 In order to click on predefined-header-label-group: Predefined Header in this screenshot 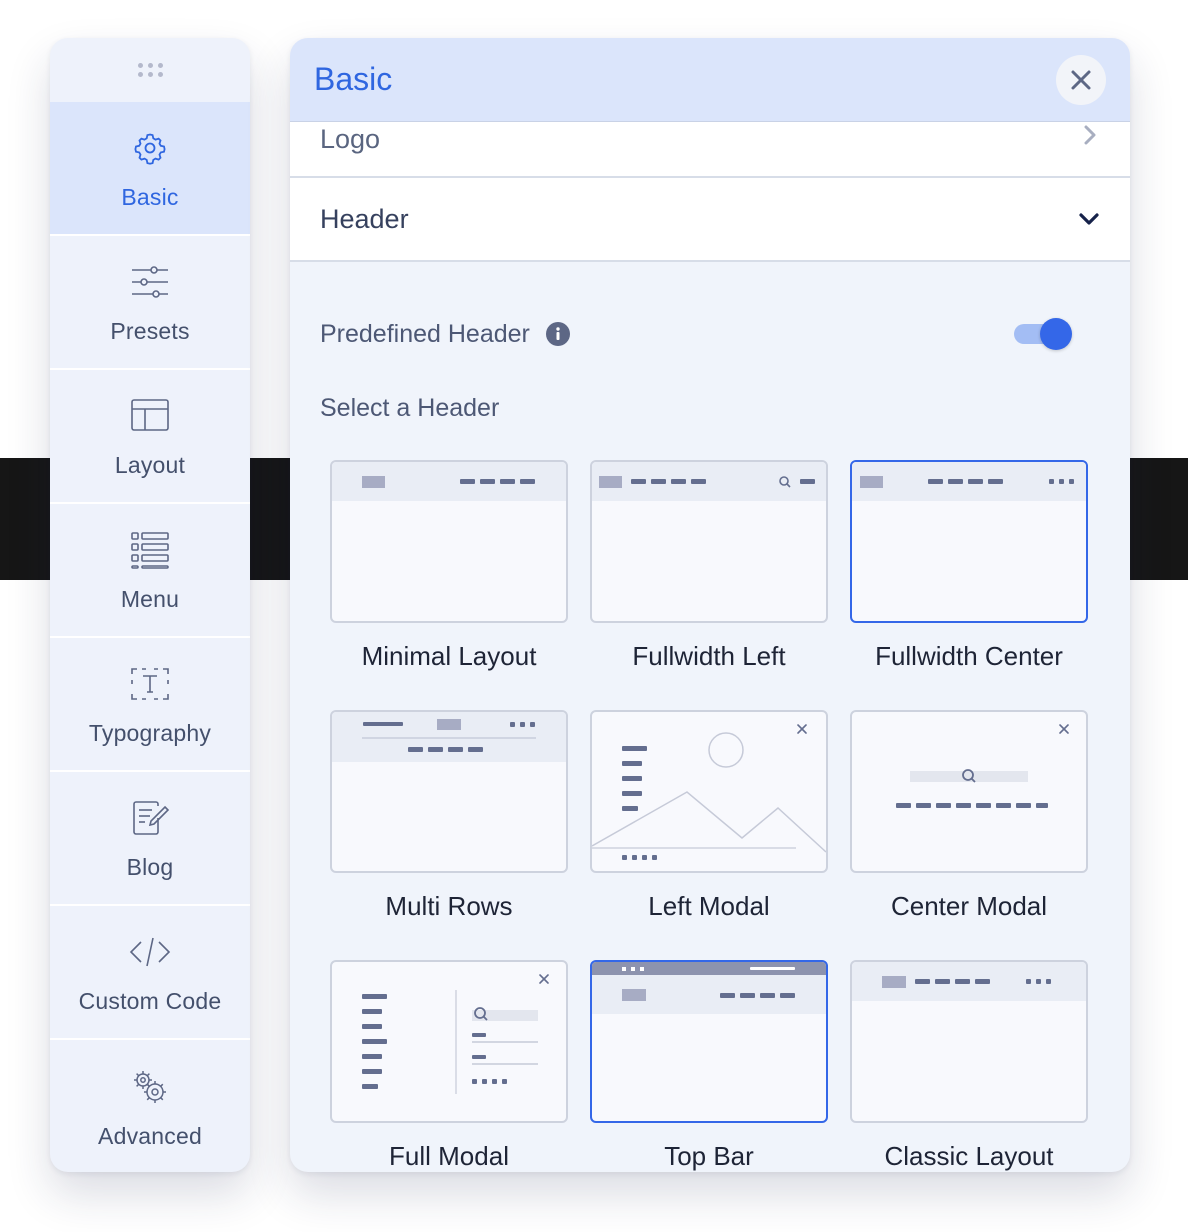, I will do `click(445, 334)`.